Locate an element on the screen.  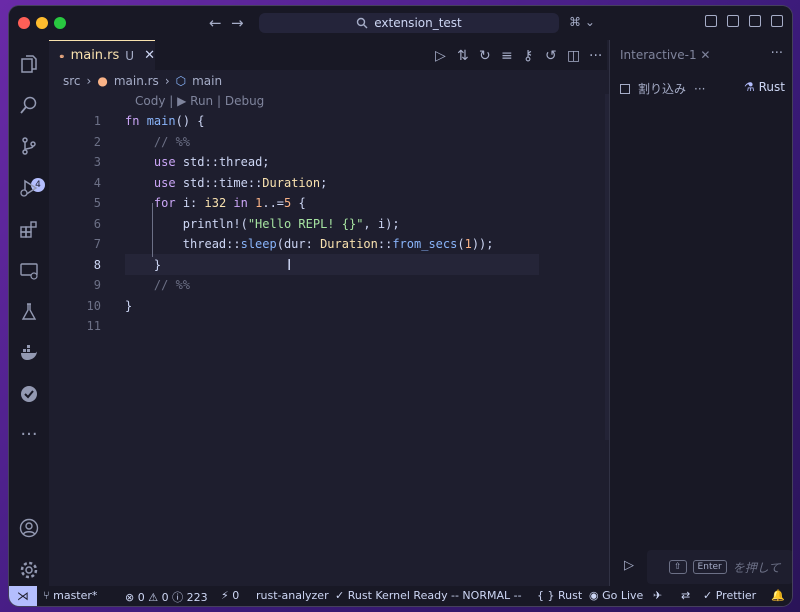
command-center-search: extension_test is located at coordinates (409, 23).